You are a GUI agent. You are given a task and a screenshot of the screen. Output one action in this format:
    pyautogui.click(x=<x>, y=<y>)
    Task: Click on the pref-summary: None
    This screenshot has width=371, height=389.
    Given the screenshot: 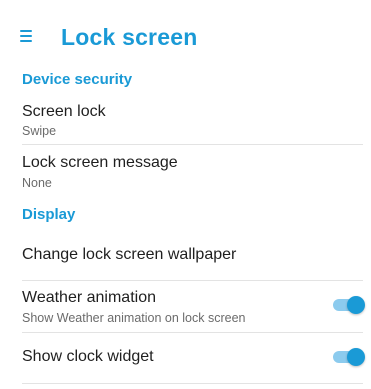 What is the action you would take?
    pyautogui.click(x=37, y=183)
    